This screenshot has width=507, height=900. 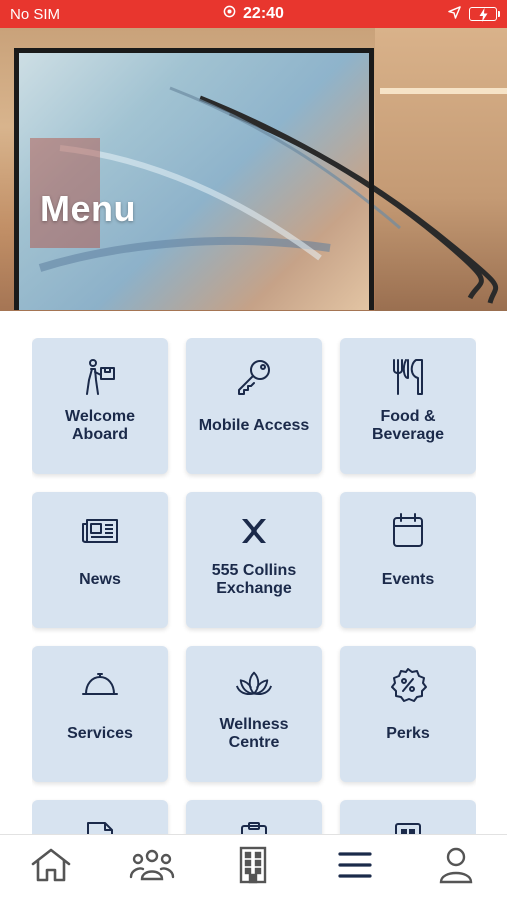 What do you see at coordinates (254, 579) in the screenshot?
I see `tile-label: 555 Collins Exchange` at bounding box center [254, 579].